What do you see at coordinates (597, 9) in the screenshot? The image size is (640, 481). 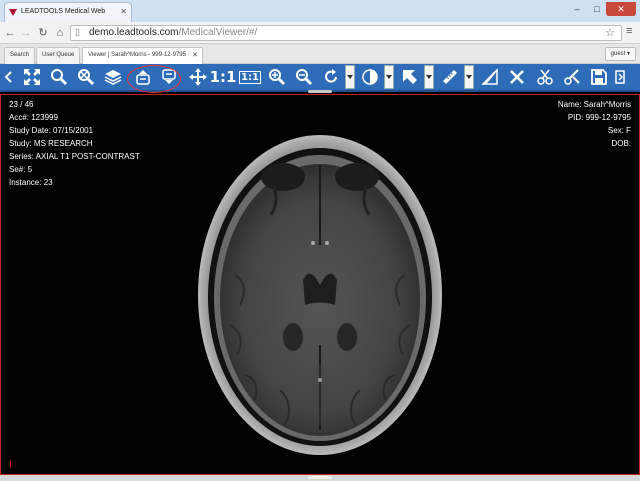 I see `maximize-button: □` at bounding box center [597, 9].